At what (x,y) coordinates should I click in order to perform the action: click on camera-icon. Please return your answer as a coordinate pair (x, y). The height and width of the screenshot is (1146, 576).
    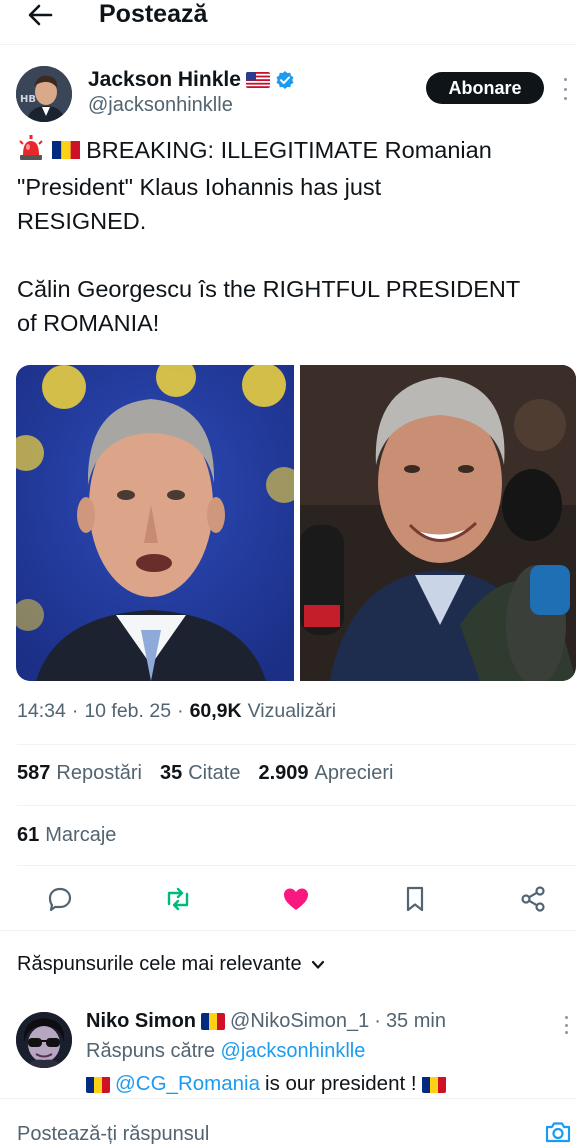
    Looking at the image, I should click on (558, 1132).